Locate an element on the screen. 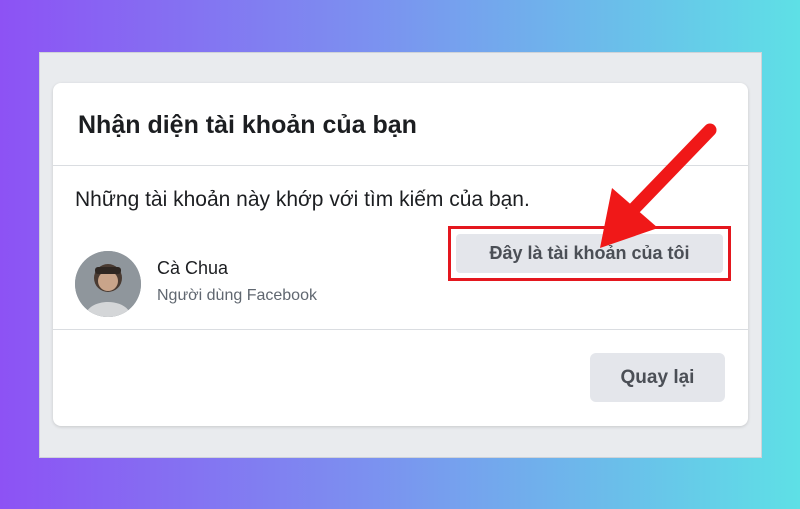 This screenshot has width=800, height=509. highlight-box: Đây là tài khoản của tôi is located at coordinates (589, 253).